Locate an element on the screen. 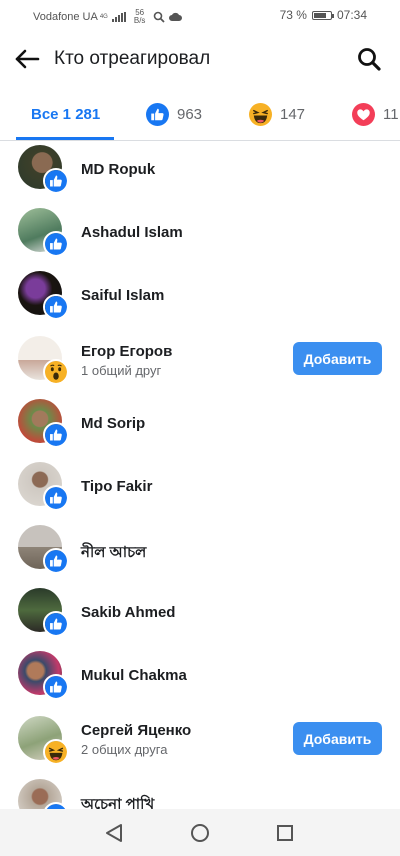 This screenshot has width=400, height=856. arrow-left-icon is located at coordinates (27, 59).